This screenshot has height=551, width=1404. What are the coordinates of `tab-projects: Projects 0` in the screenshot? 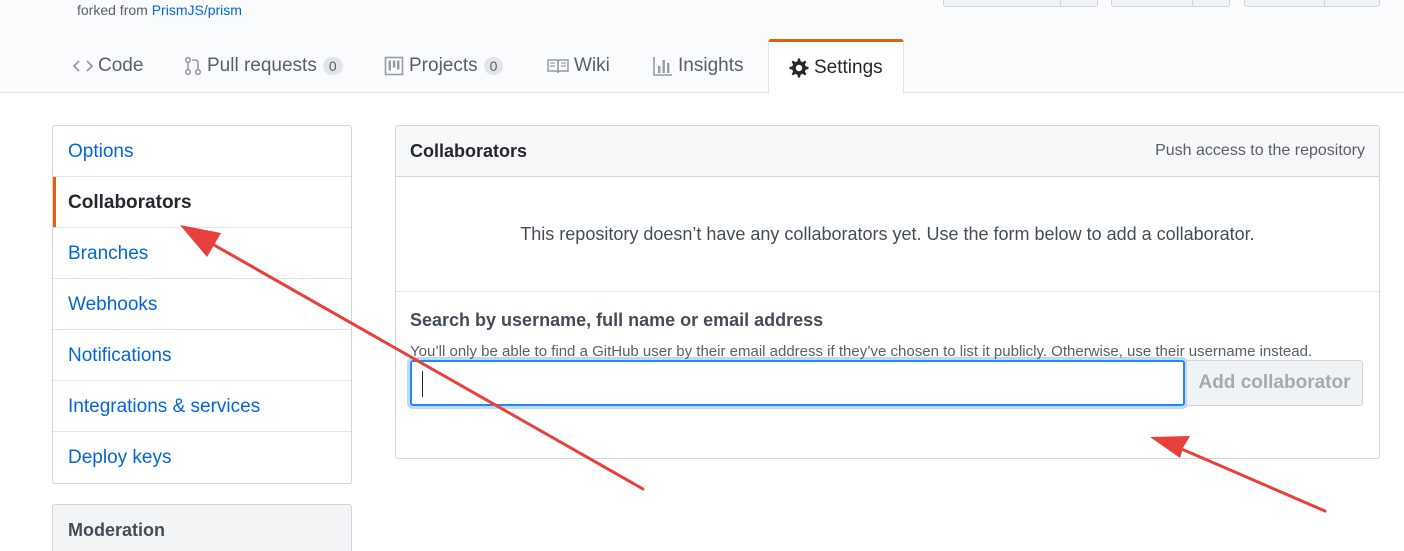 It's located at (444, 66).